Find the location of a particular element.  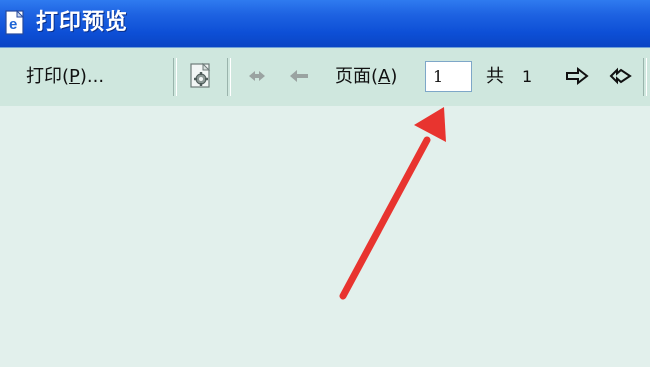

window-title: 打印预览 is located at coordinates (82, 22).